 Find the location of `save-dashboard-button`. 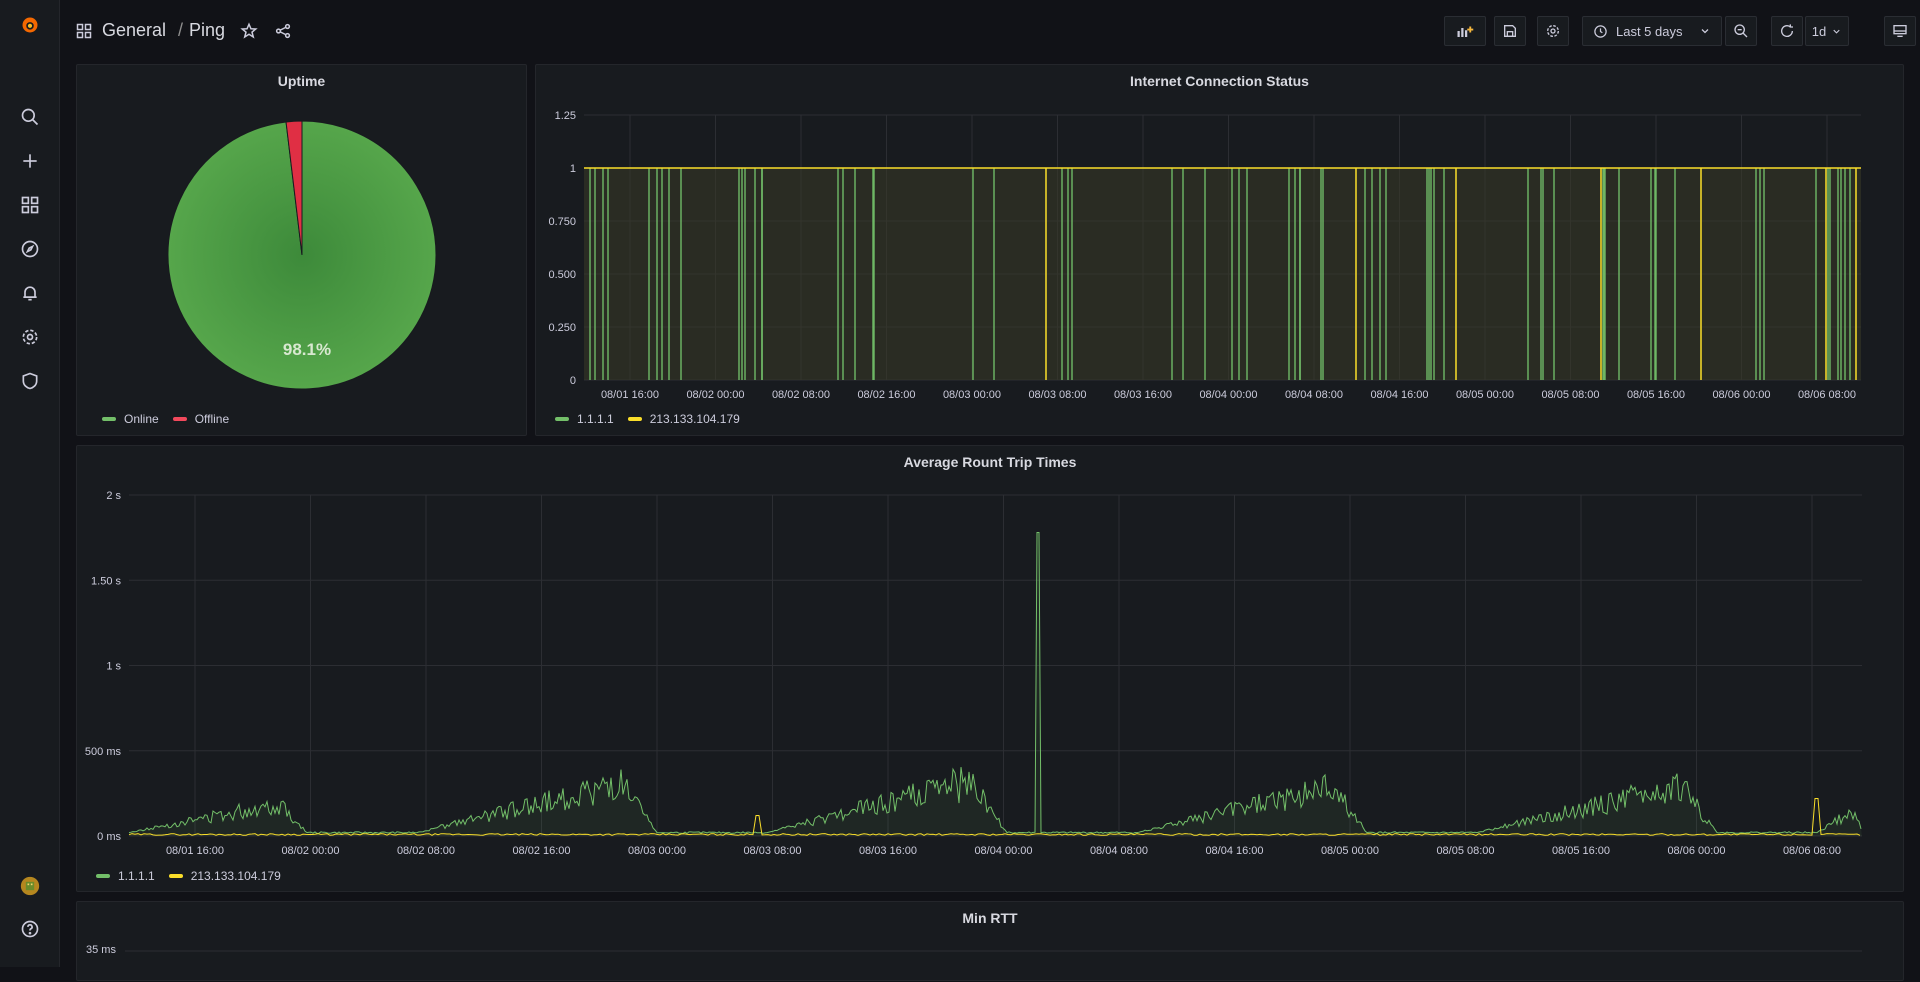

save-dashboard-button is located at coordinates (1510, 31).